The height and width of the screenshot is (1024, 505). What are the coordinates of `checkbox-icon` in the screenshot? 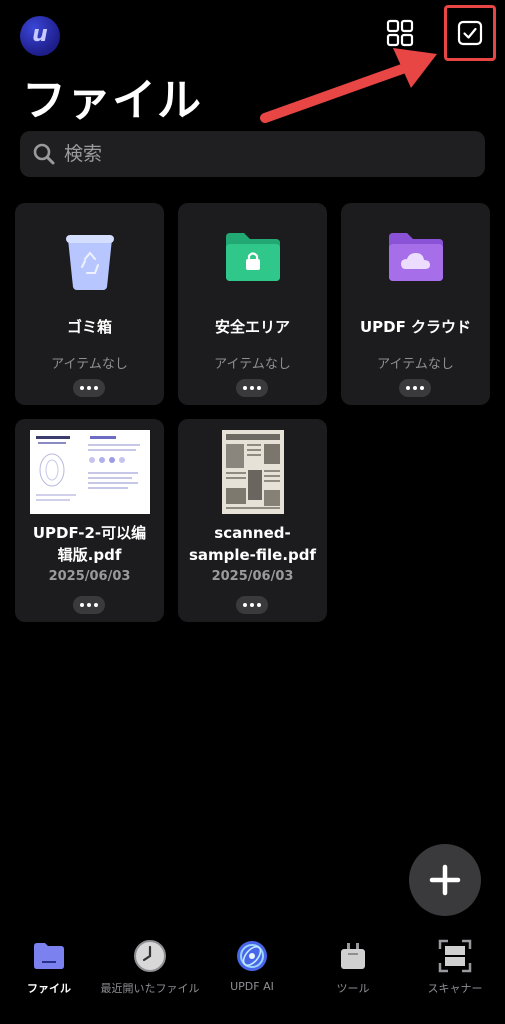 It's located at (470, 33).